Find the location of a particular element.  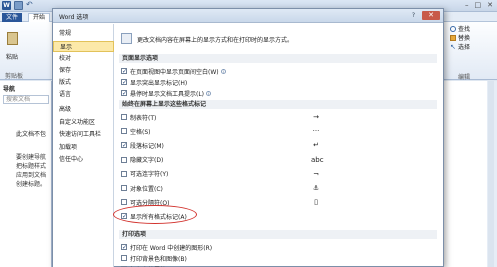

window-controls: – □ ✕ is located at coordinates (479, 5).